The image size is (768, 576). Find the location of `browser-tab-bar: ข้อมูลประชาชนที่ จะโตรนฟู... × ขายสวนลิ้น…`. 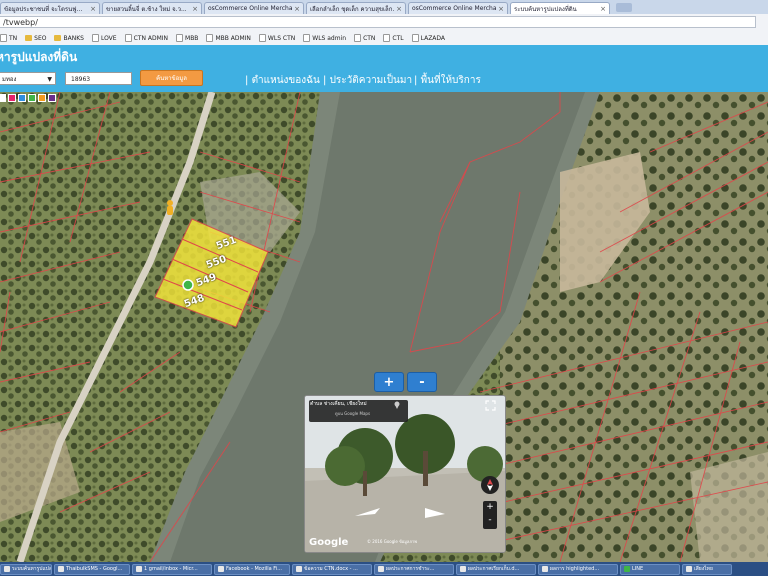

browser-tab-bar: ข้อมูลประชาชนที่ จะโตรนฟู... × ขายสวนลิ้น… is located at coordinates (384, 7).